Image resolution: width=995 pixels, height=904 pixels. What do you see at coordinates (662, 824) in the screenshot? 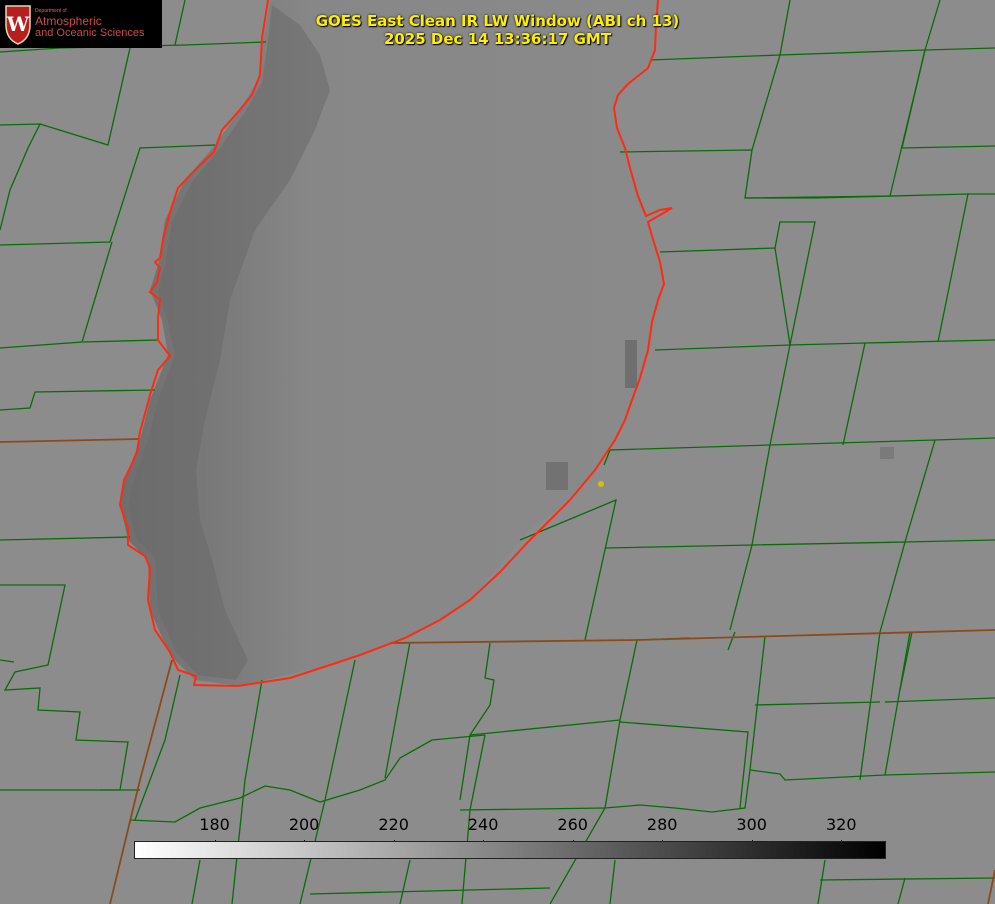
I see `colorbar-tick-label: 280` at bounding box center [662, 824].